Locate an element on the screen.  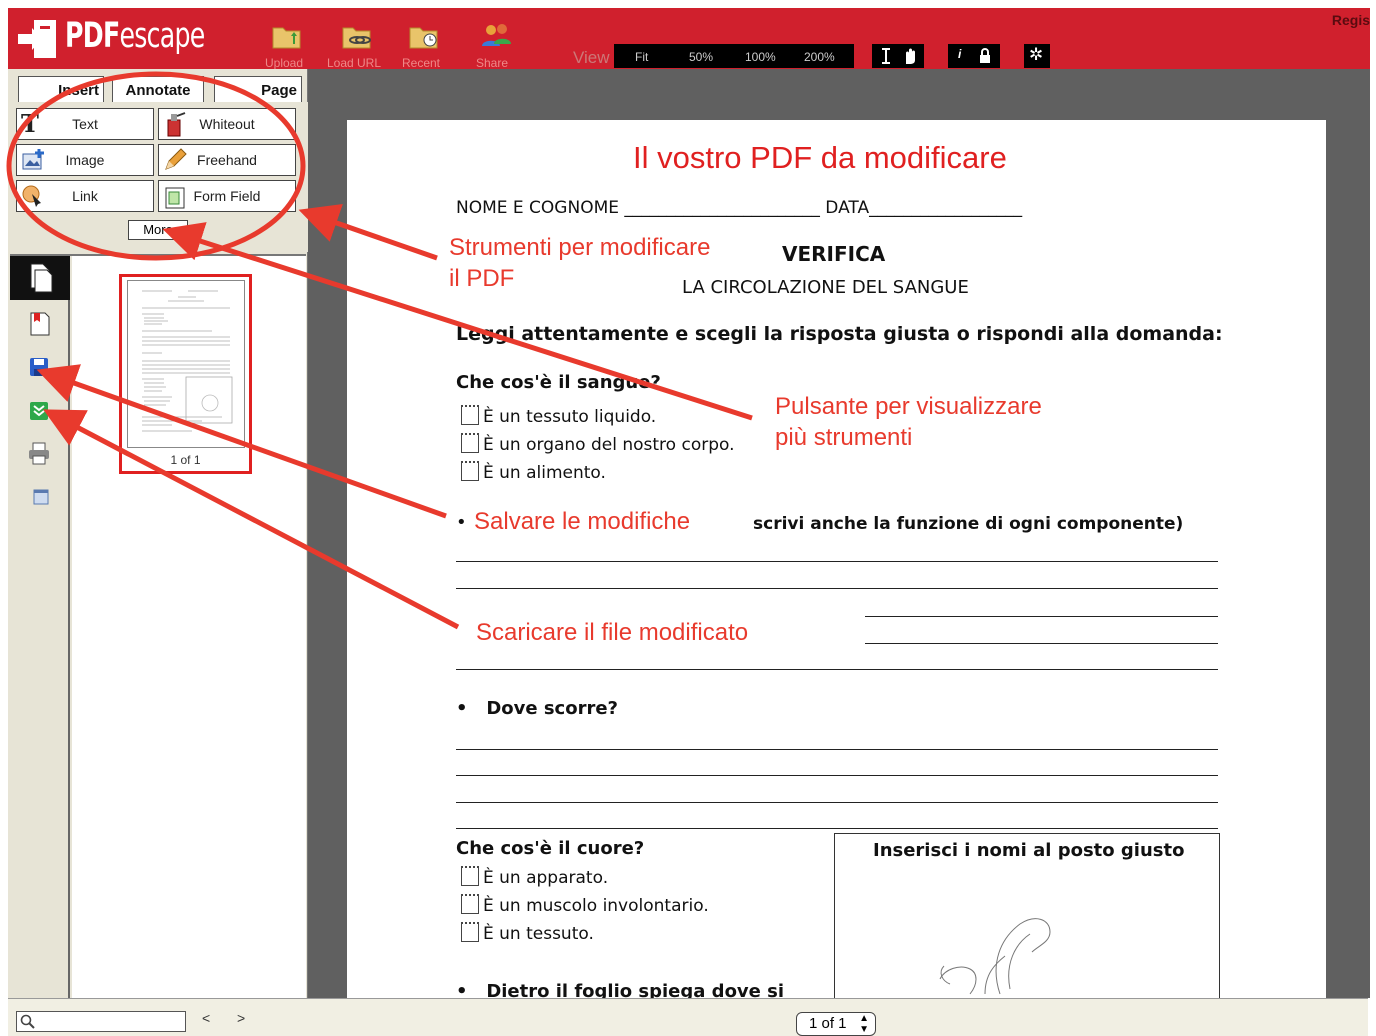
pages-icon is located at coordinates (41, 278).